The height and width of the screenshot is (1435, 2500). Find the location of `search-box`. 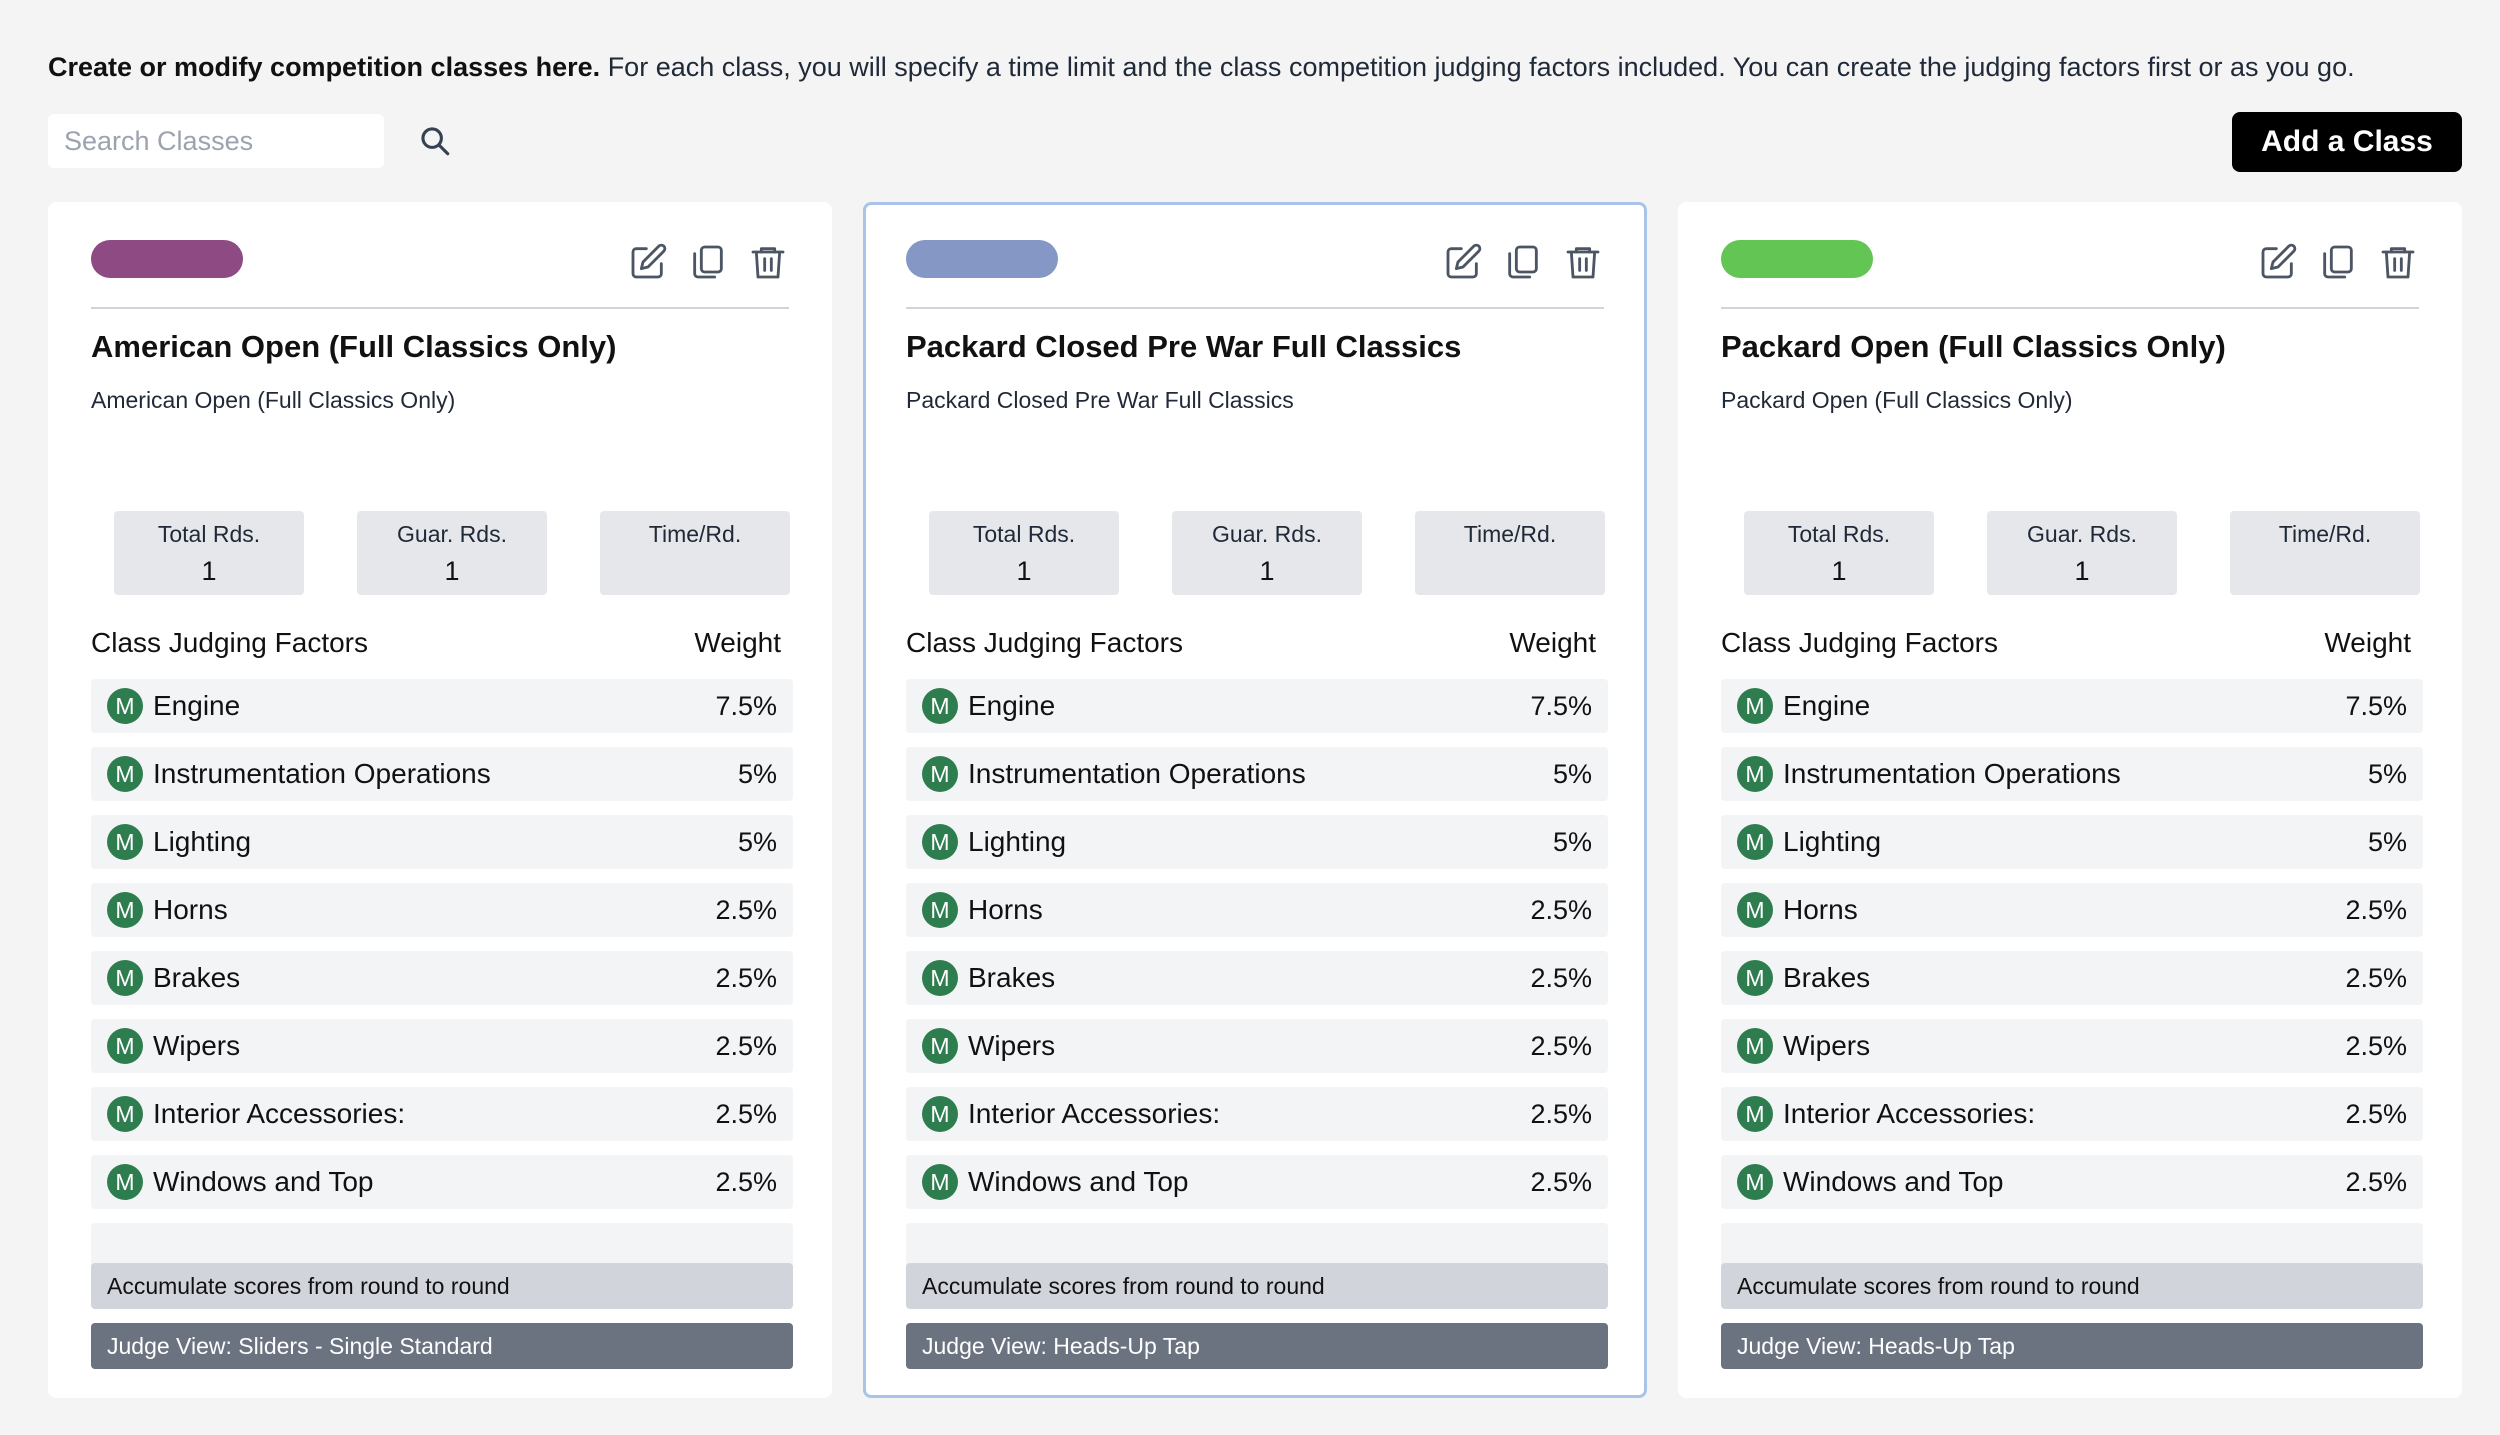

search-box is located at coordinates (249, 141).